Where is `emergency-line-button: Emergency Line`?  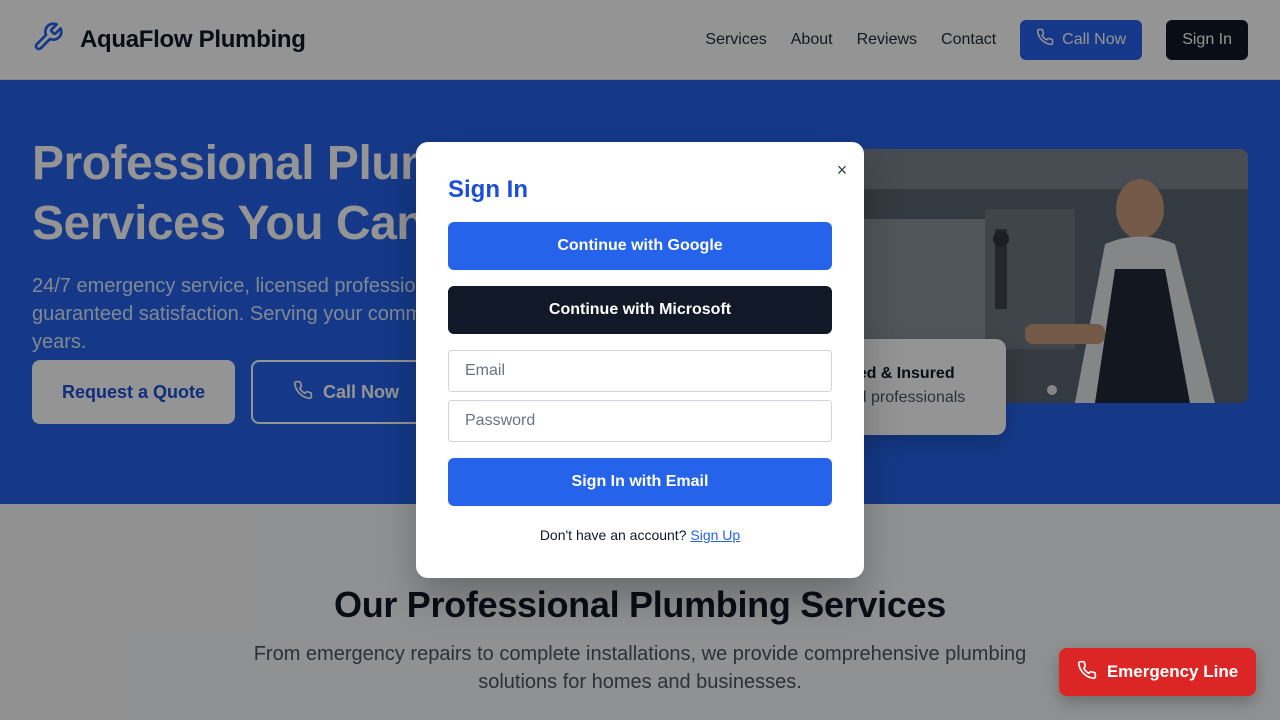
emergency-line-button: Emergency Line is located at coordinates (1157, 672).